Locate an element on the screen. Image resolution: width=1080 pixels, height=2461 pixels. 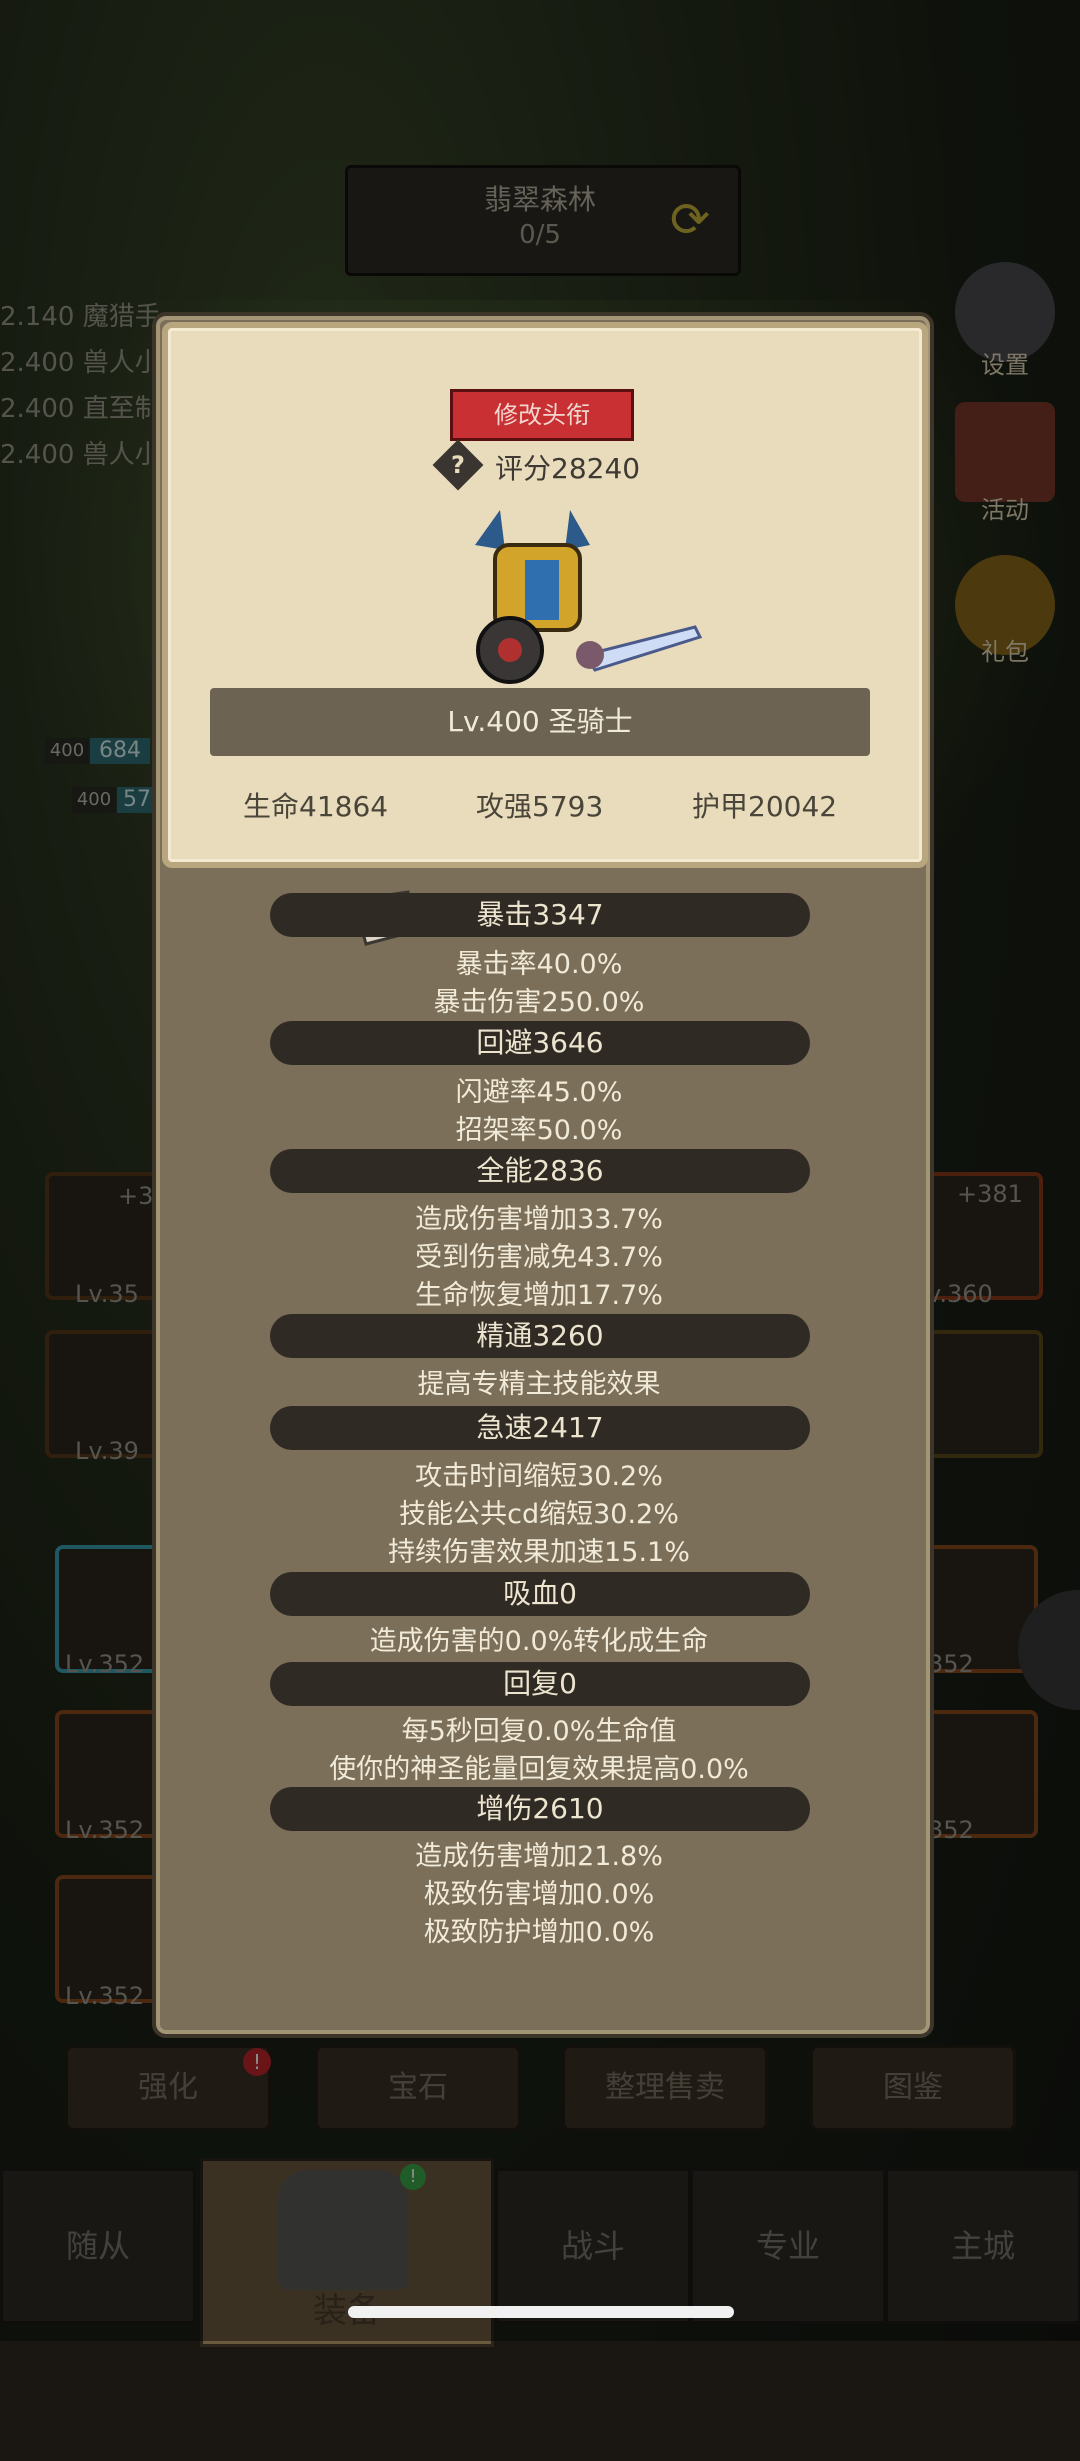
section-header: 回避3646 is located at coordinates (540, 1042).